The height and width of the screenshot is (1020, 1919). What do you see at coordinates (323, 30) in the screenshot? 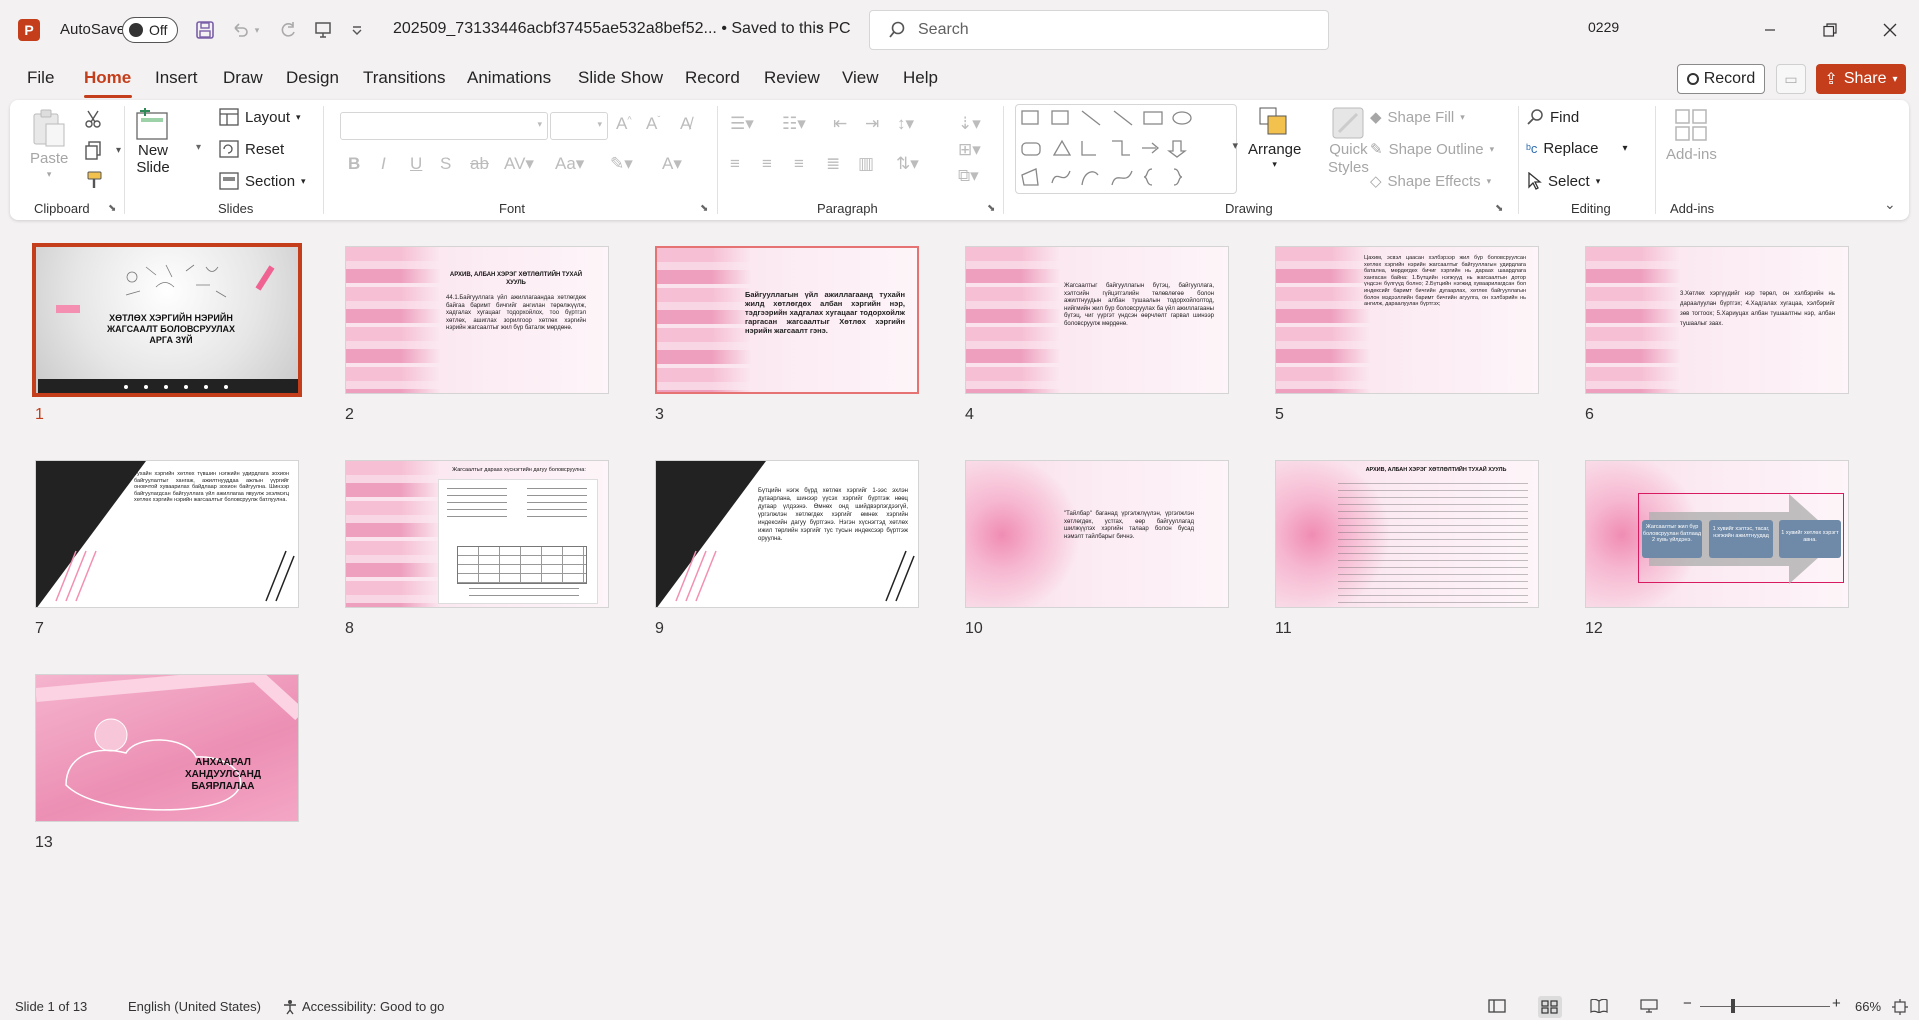
I see `present-from-beginning-icon` at bounding box center [323, 30].